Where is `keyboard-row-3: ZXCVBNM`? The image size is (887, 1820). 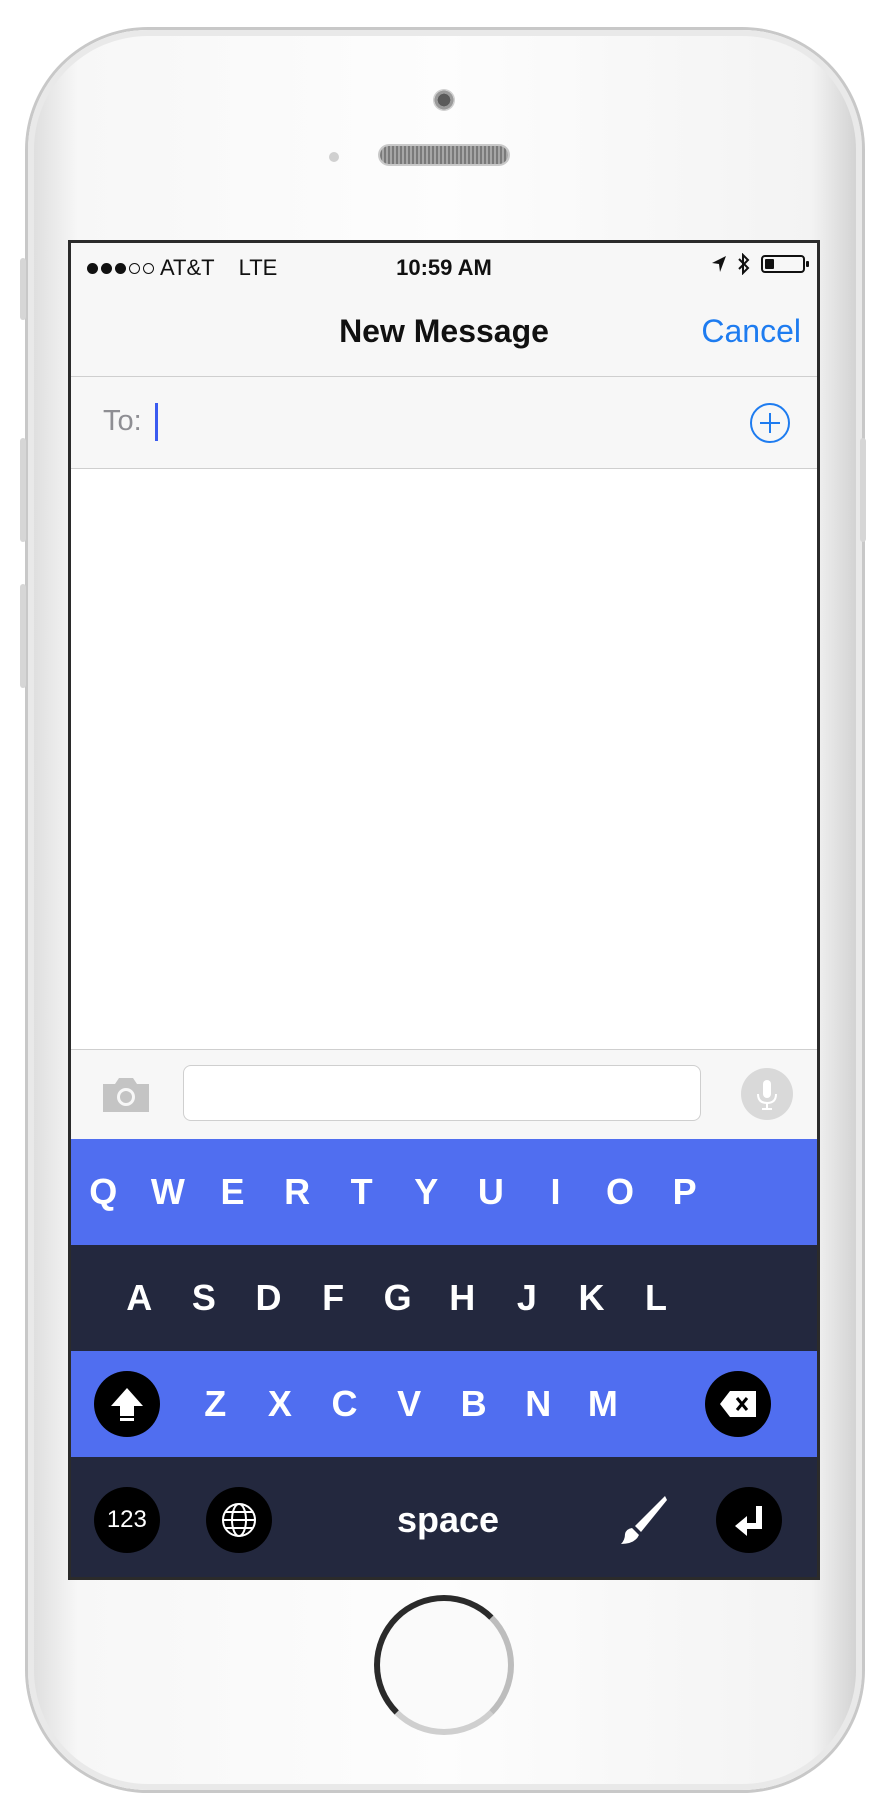 keyboard-row-3: ZXCVBNM is located at coordinates (444, 1404).